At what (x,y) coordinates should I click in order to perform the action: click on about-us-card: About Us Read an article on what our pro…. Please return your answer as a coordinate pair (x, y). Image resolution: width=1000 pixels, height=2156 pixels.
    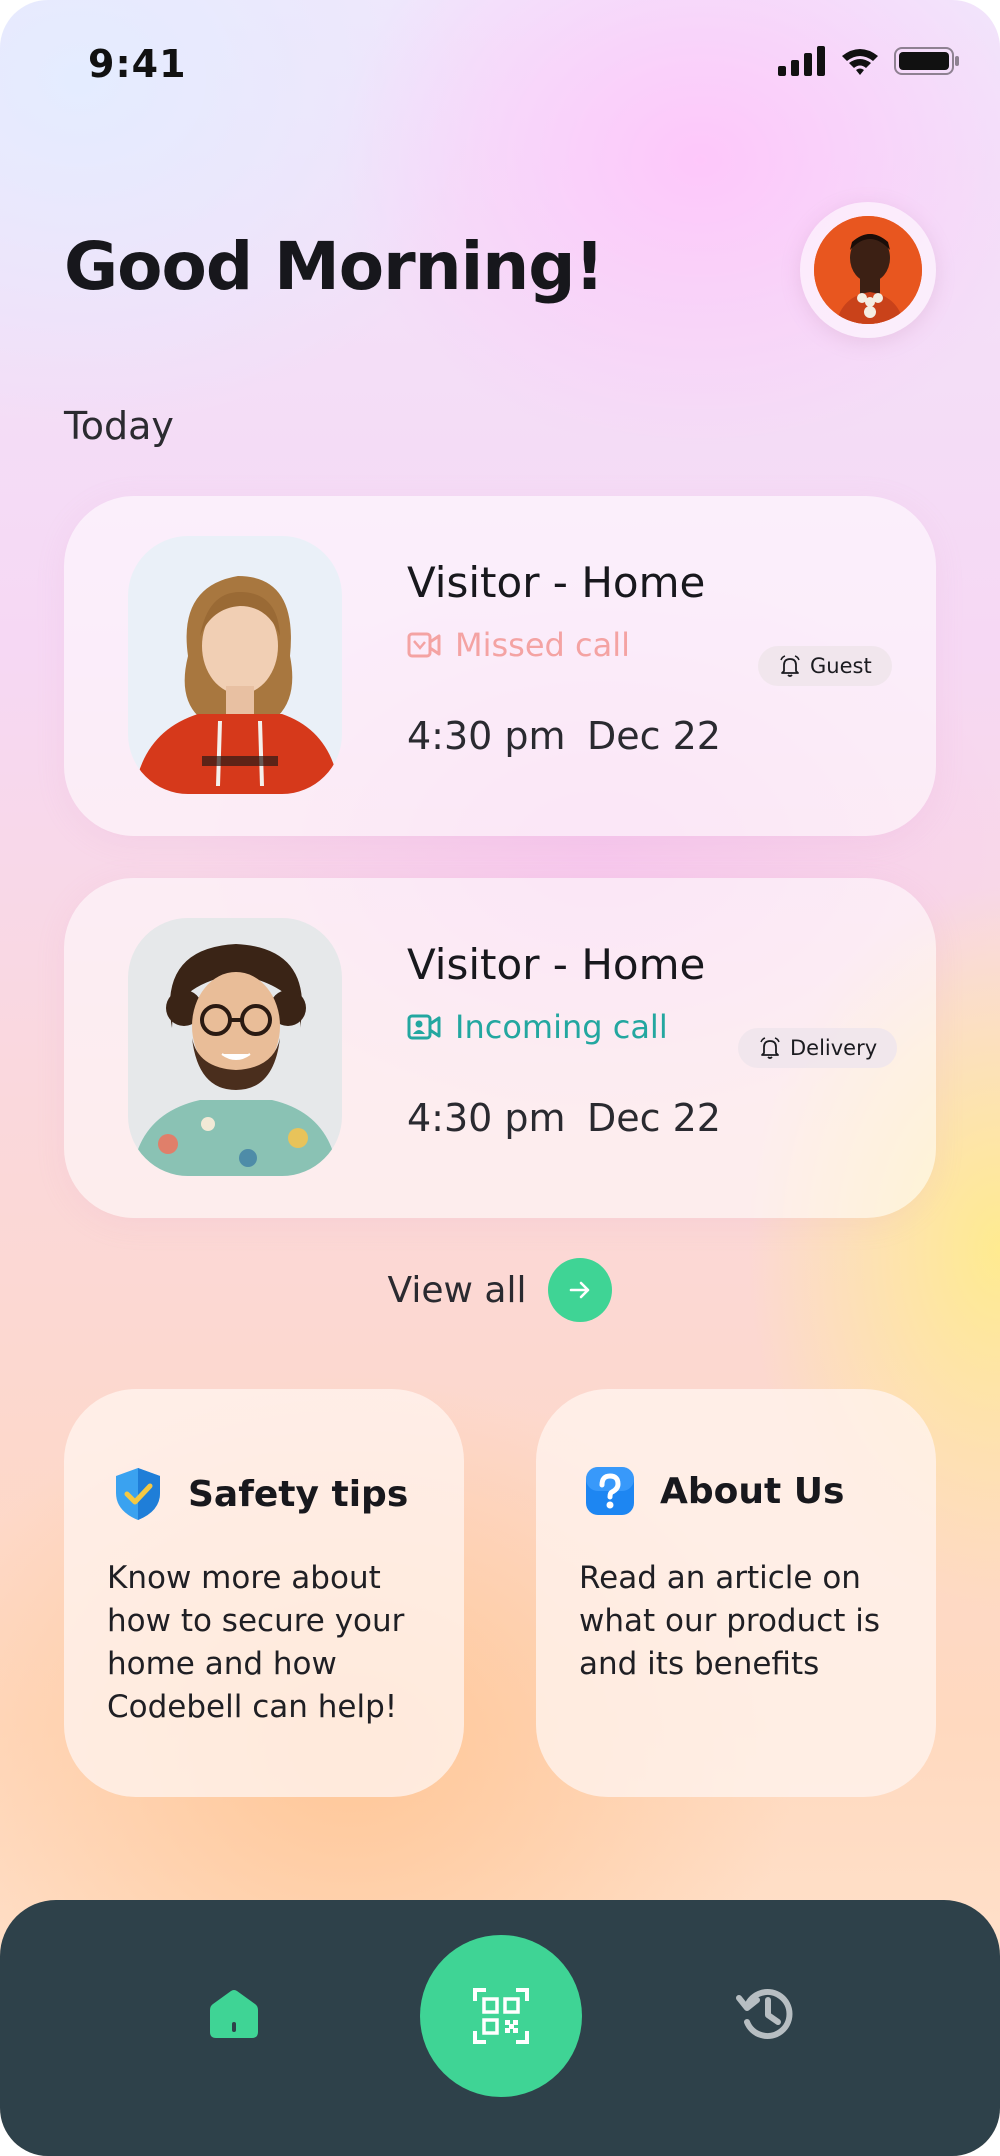
    Looking at the image, I should click on (736, 1593).